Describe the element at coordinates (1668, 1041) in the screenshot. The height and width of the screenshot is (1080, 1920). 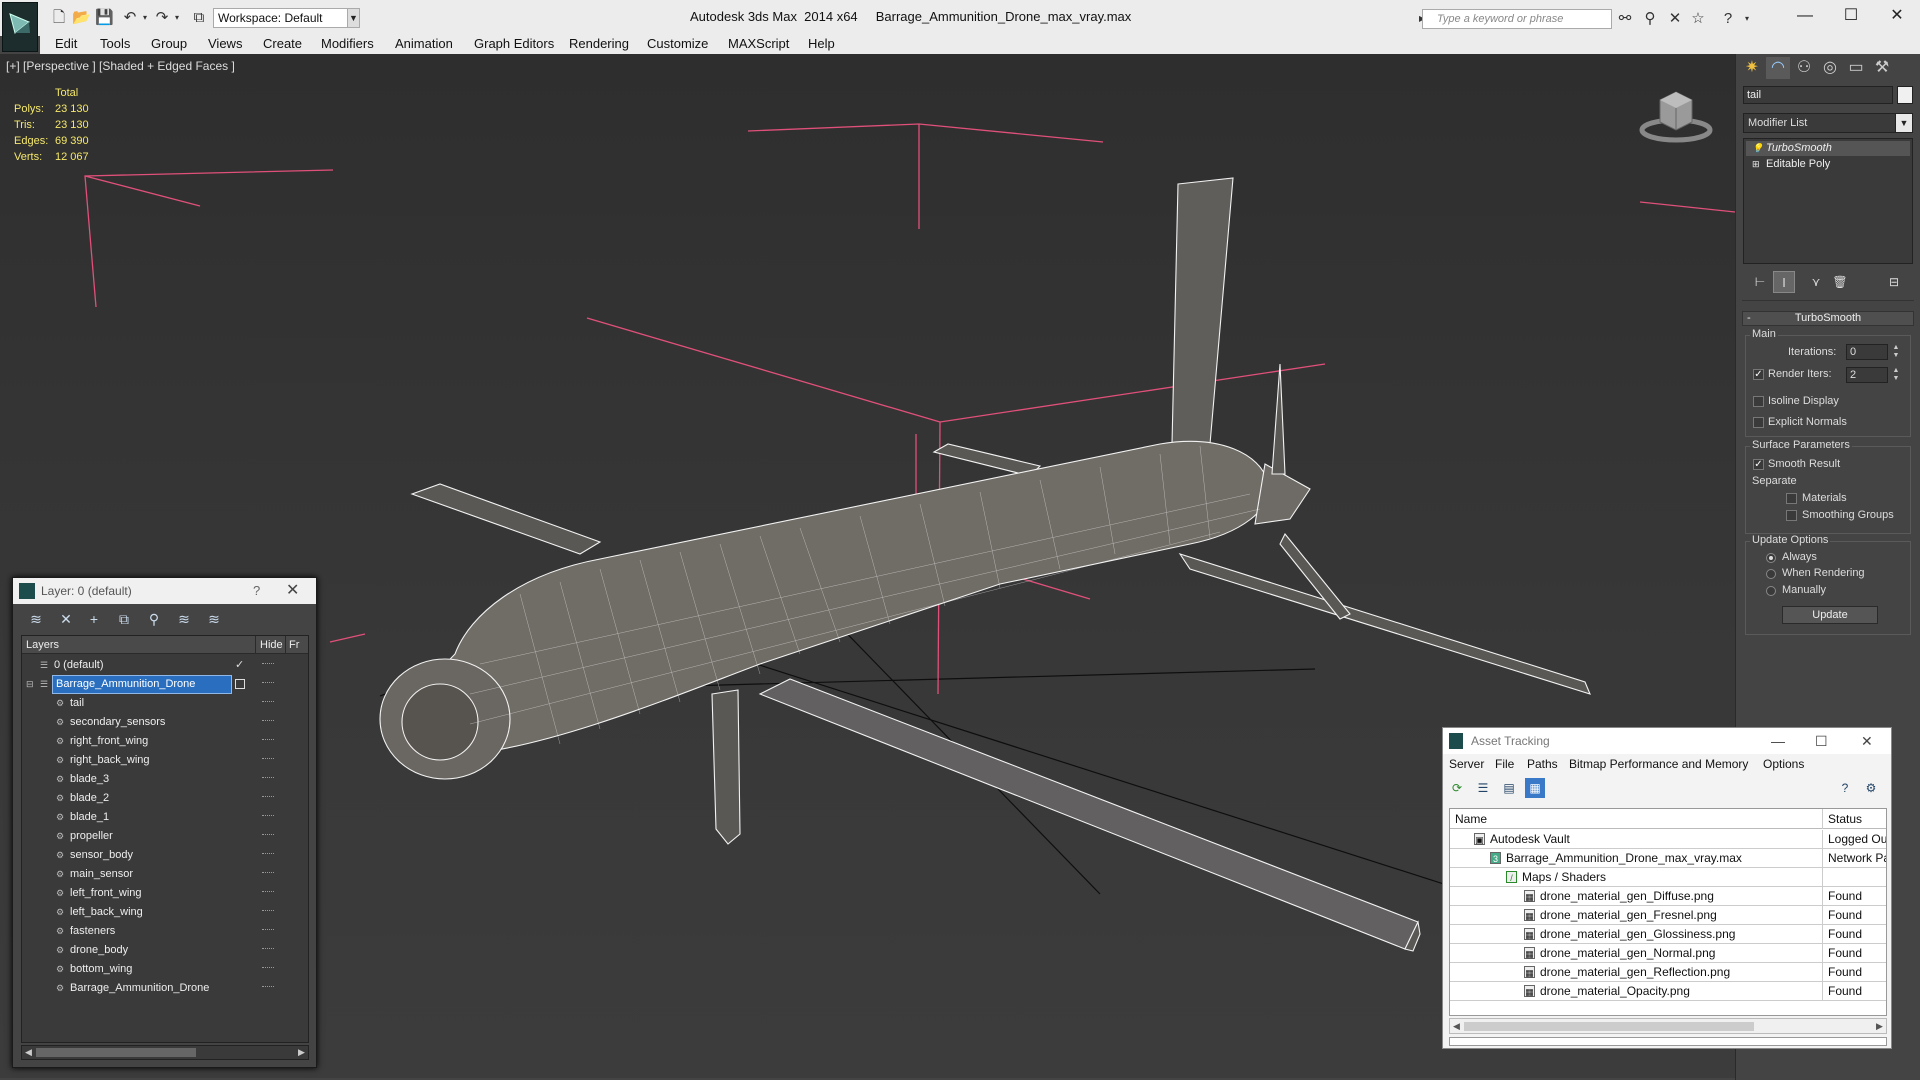
I see `asset-path-field` at that location.